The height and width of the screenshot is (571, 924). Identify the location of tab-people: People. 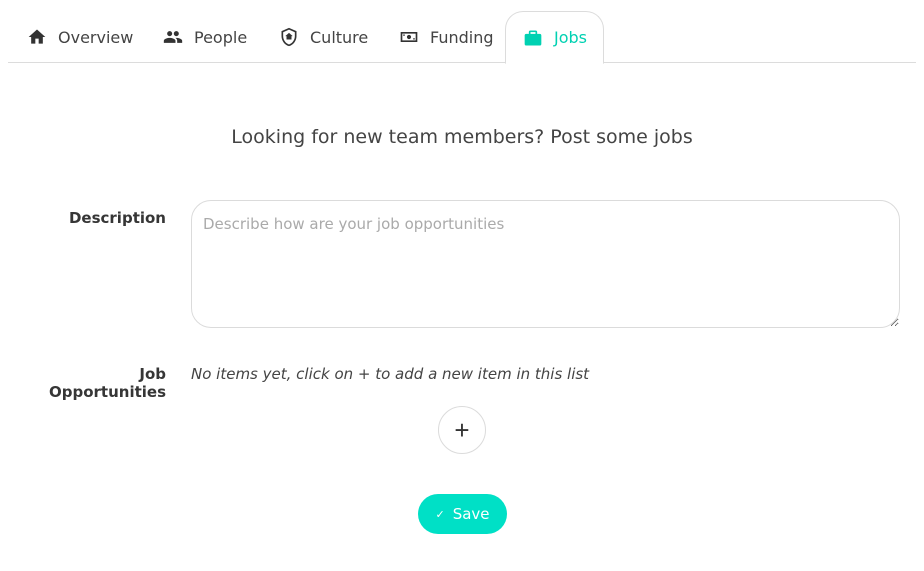
(204, 37).